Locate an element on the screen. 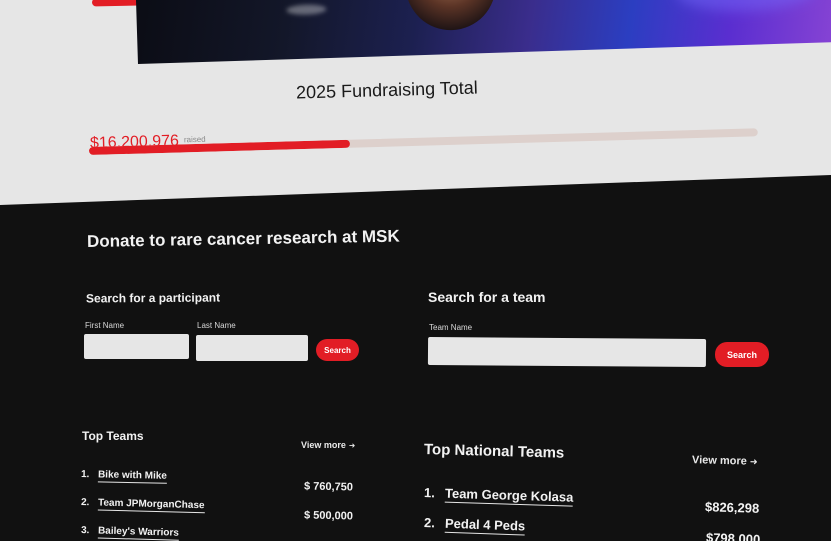 The width and height of the screenshot is (831, 541). participant-search-title: Search for a participant is located at coordinates (153, 298).